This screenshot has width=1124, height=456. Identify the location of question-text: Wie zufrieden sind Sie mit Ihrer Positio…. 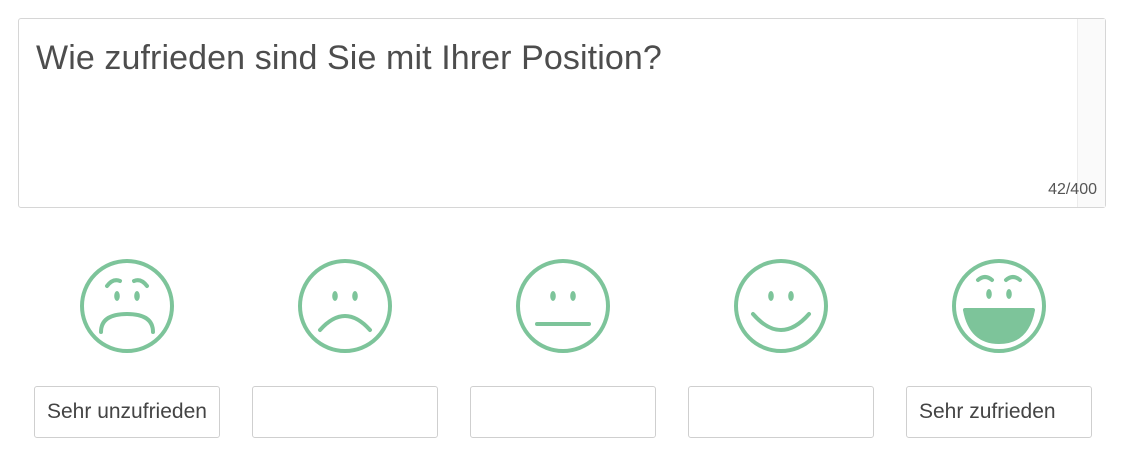
(349, 58).